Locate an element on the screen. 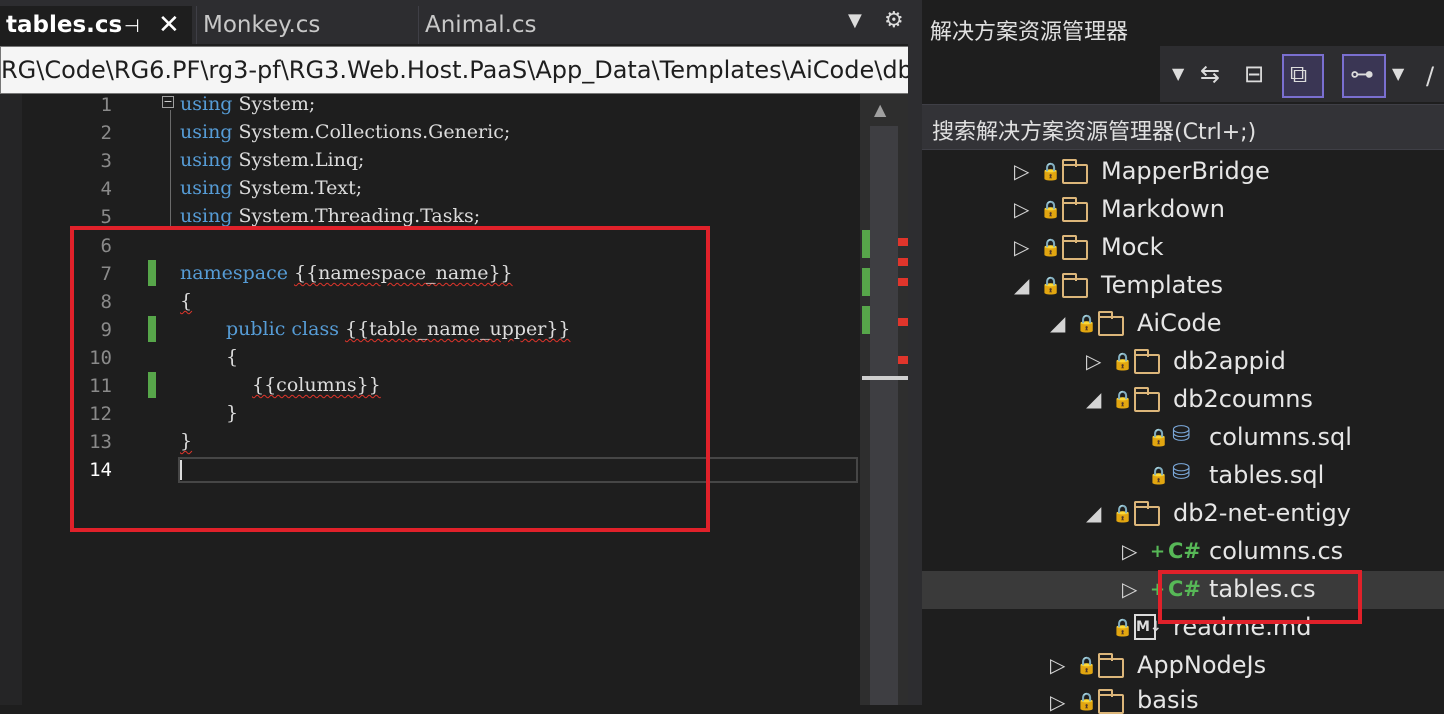 Image resolution: width=1444 pixels, height=714 pixels. tree-item-label: AiCode is located at coordinates (1179, 323).